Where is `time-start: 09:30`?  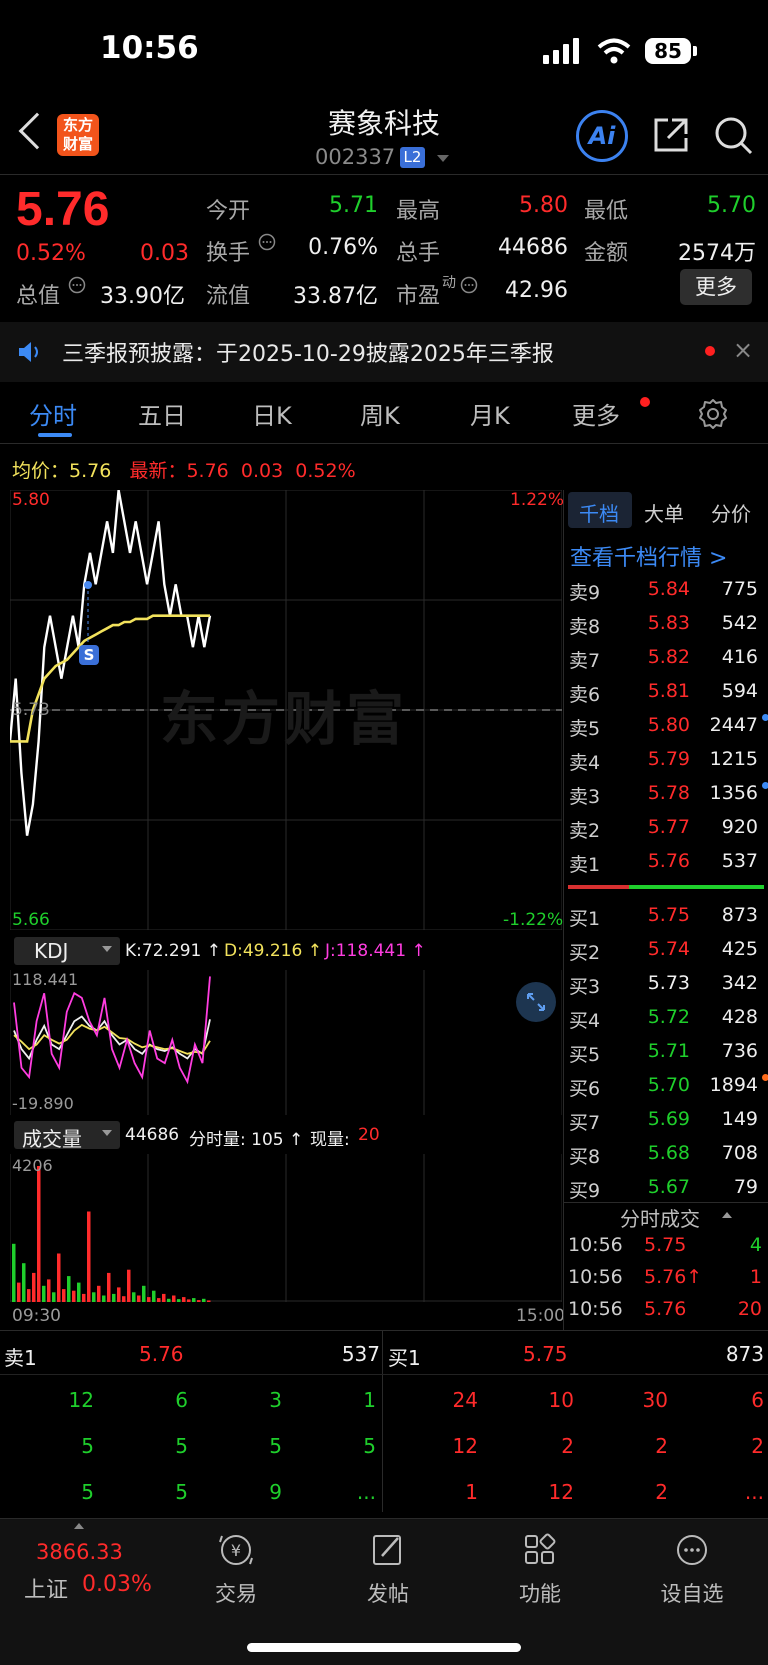
time-start: 09:30 is located at coordinates (36, 1316).